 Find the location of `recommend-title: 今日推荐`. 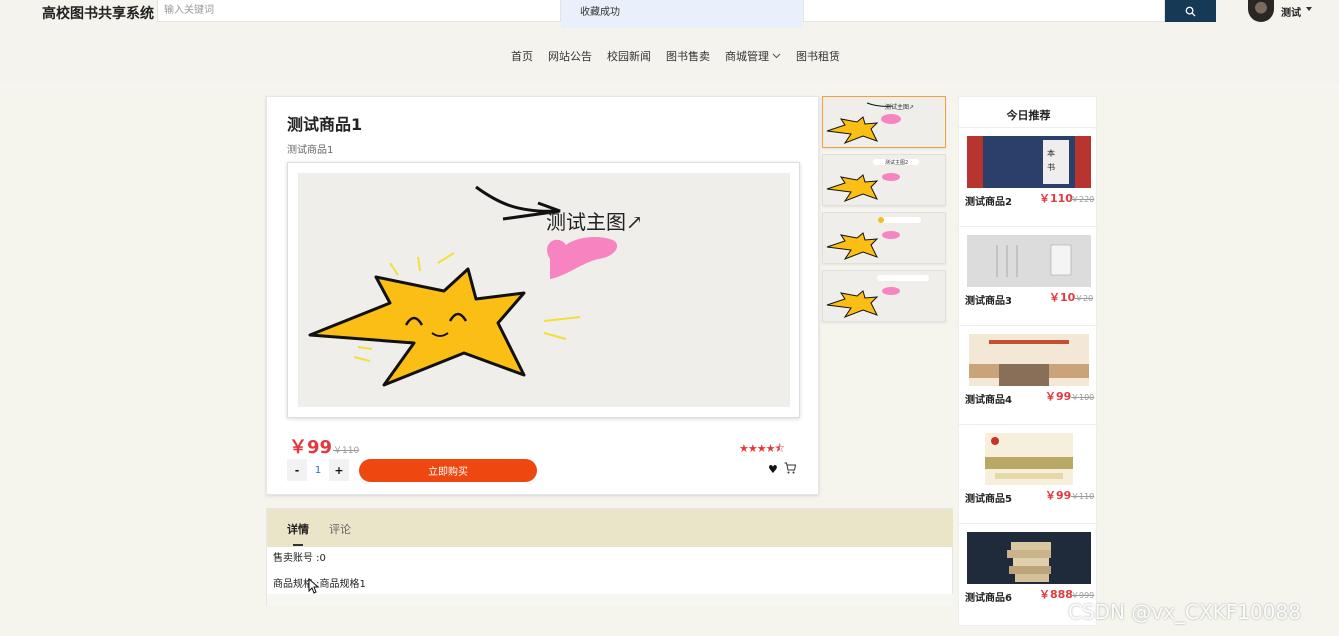

recommend-title: 今日推荐 is located at coordinates (1028, 115).